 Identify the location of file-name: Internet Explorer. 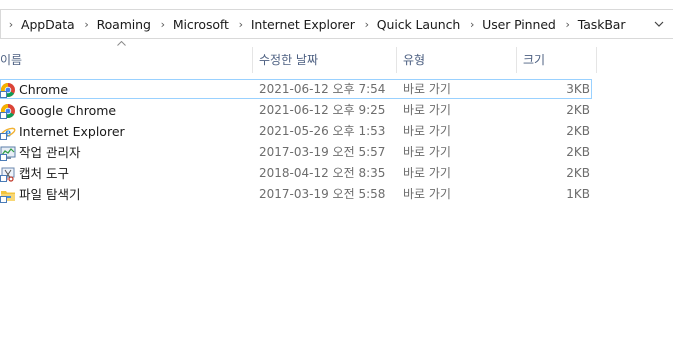
(72, 131).